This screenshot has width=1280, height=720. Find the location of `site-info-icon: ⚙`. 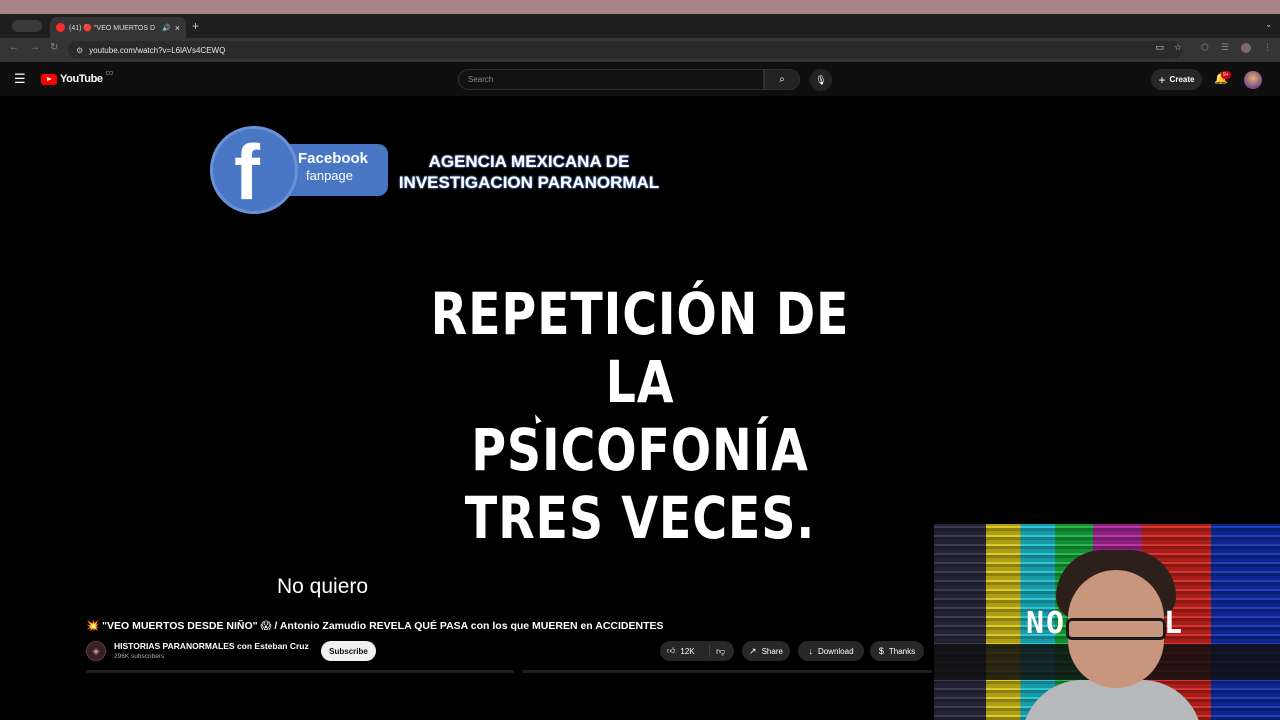

site-info-icon: ⚙ is located at coordinates (79, 50).